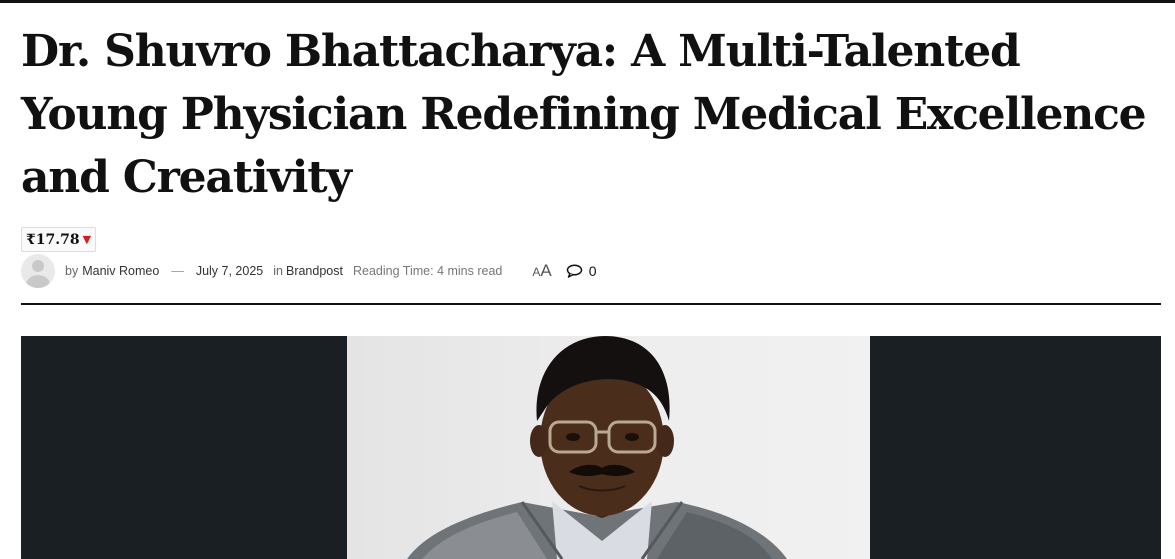 The width and height of the screenshot is (1175, 559). What do you see at coordinates (536, 272) in the screenshot?
I see `font-size-small-icon: A` at bounding box center [536, 272].